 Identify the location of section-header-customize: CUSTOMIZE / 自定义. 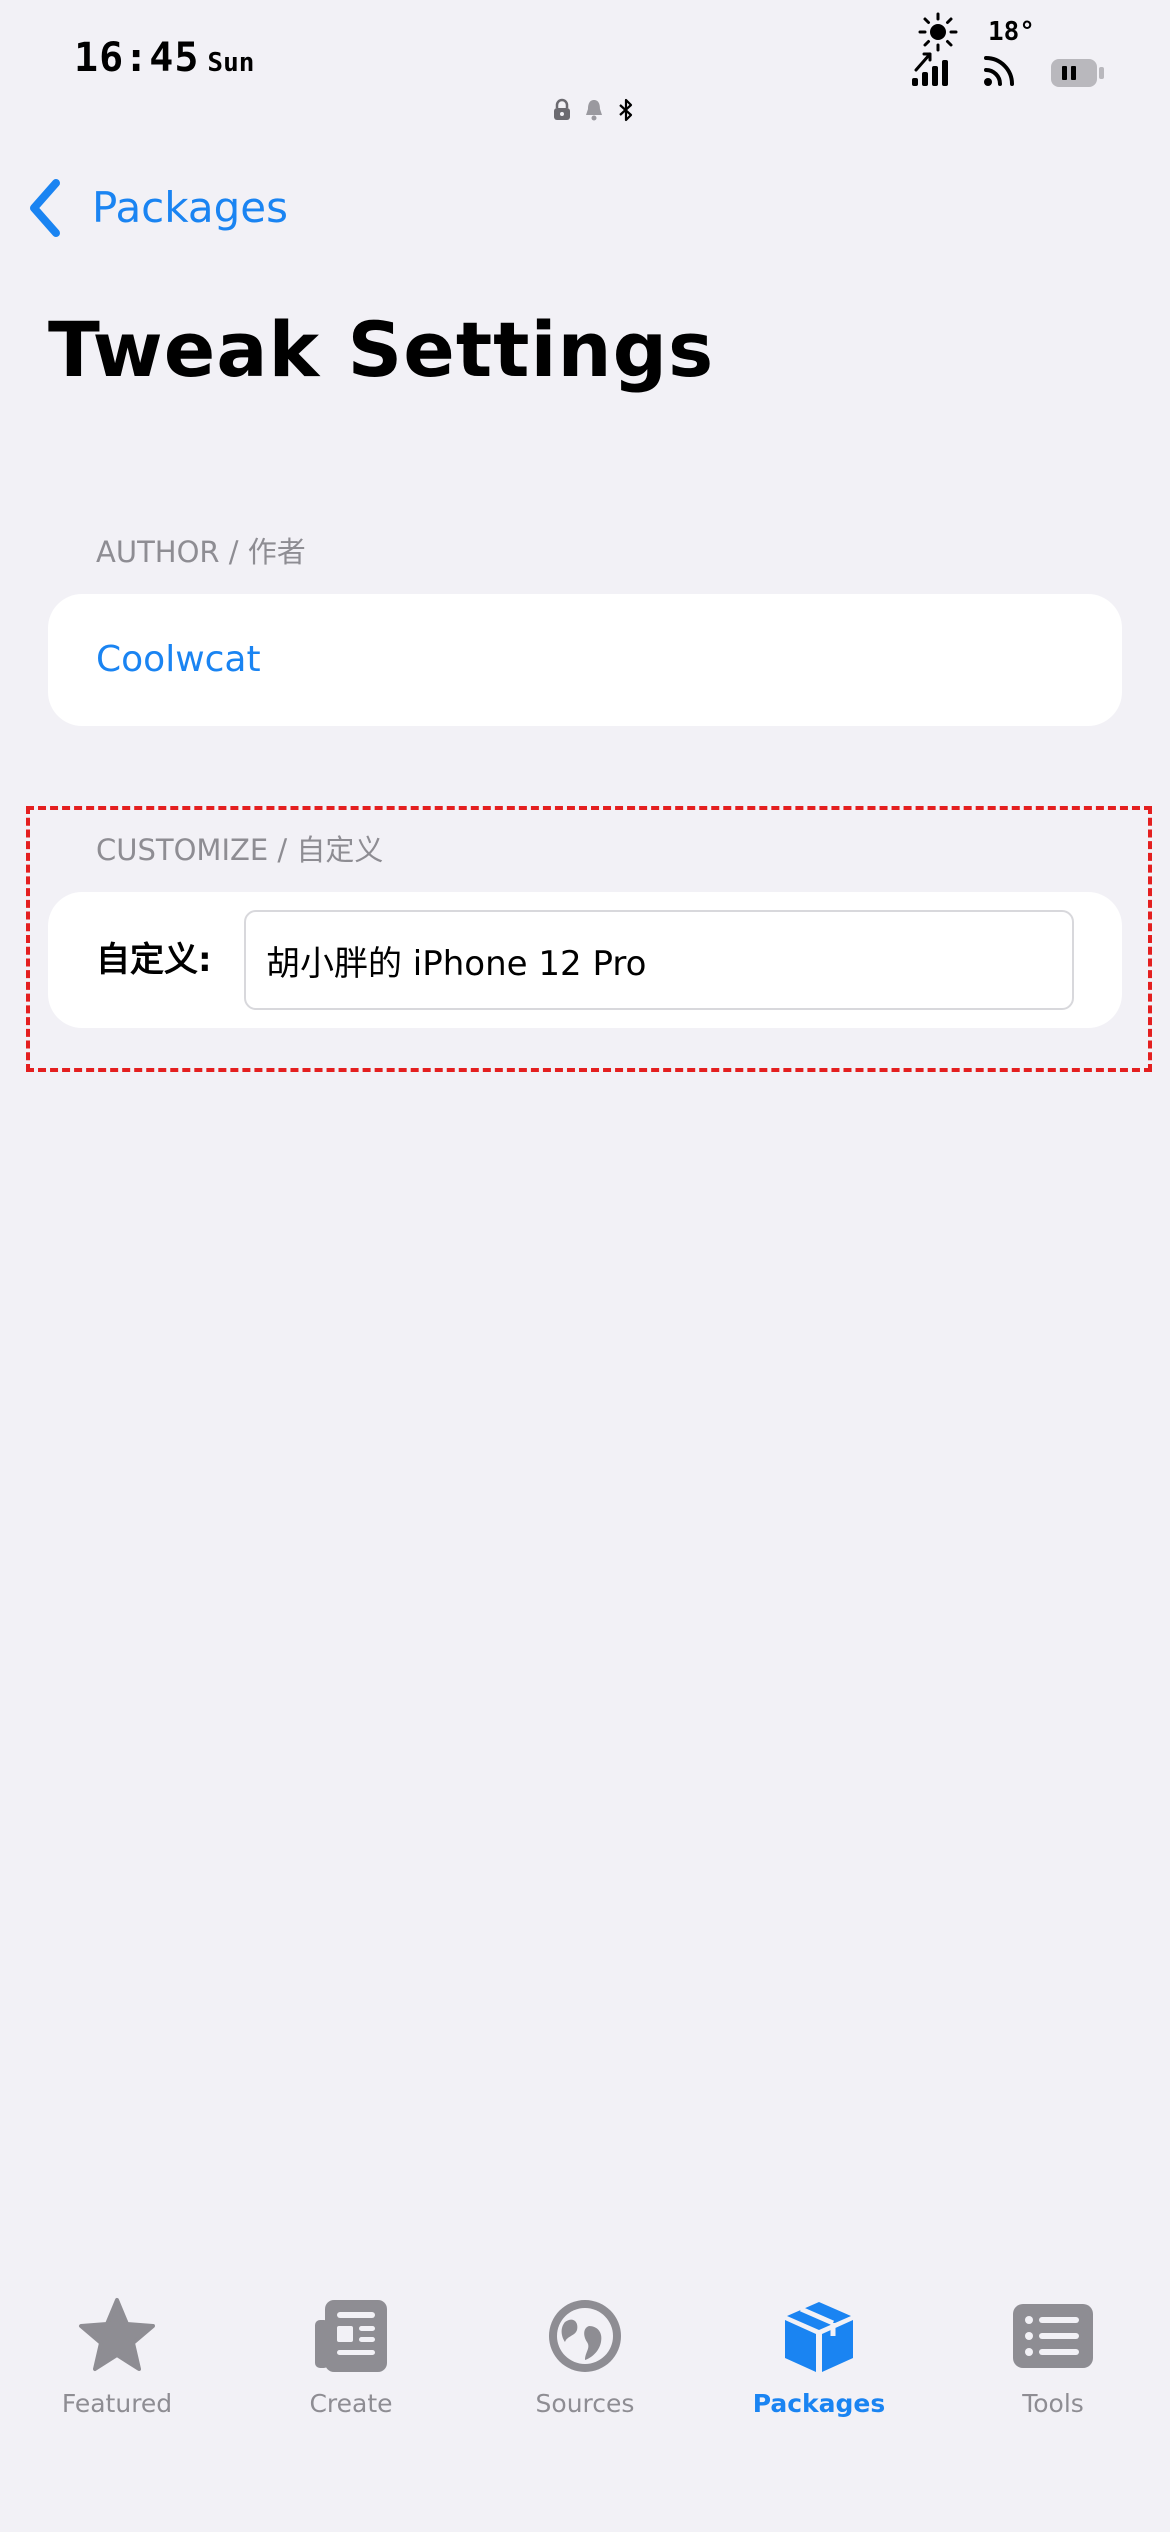
(240, 850).